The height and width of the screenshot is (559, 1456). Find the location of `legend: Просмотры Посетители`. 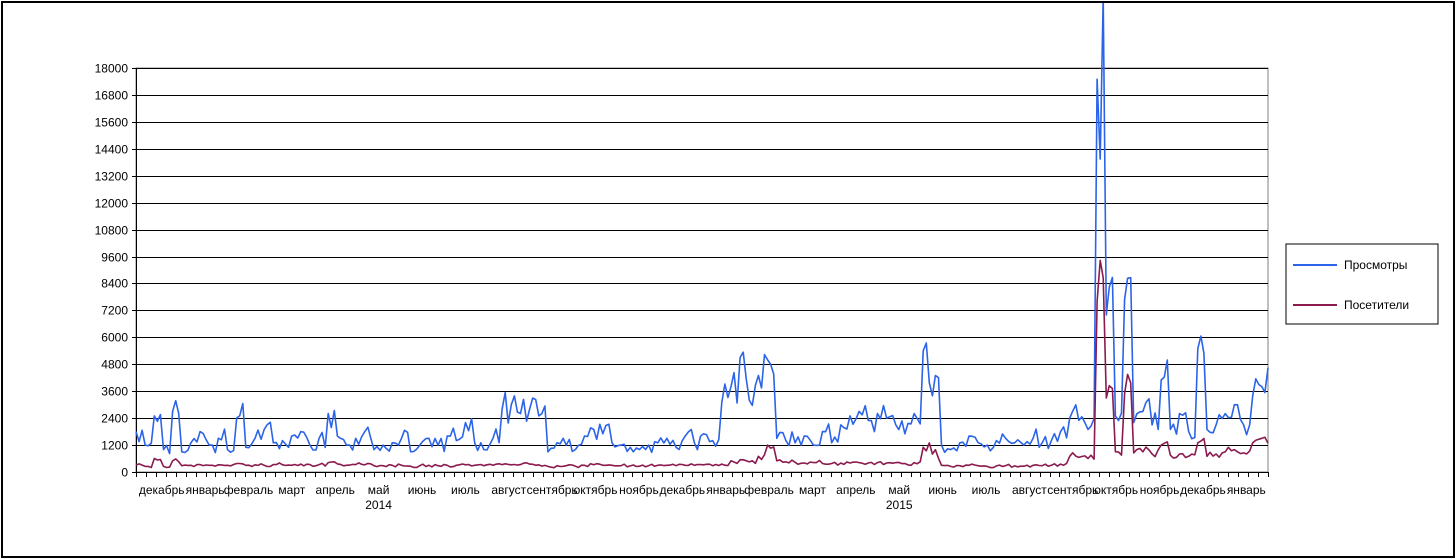

legend: Просмотры Посетители is located at coordinates (1362, 284).